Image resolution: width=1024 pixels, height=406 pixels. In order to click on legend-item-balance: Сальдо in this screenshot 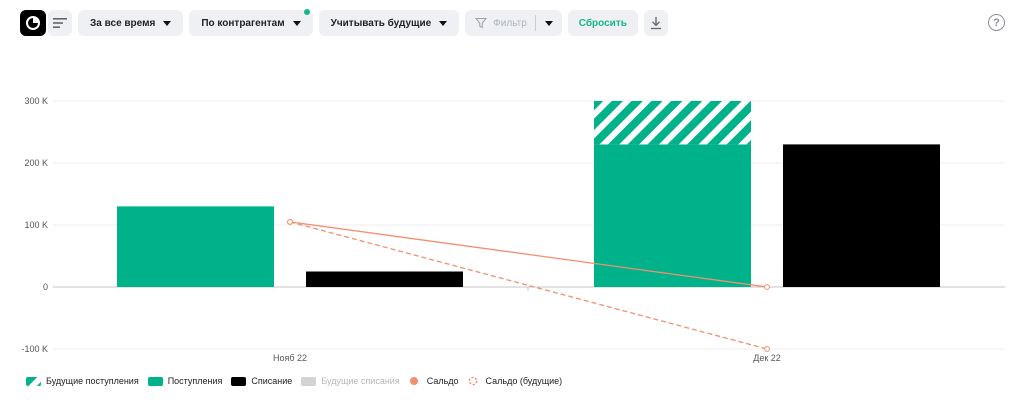, I will do `click(434, 381)`.